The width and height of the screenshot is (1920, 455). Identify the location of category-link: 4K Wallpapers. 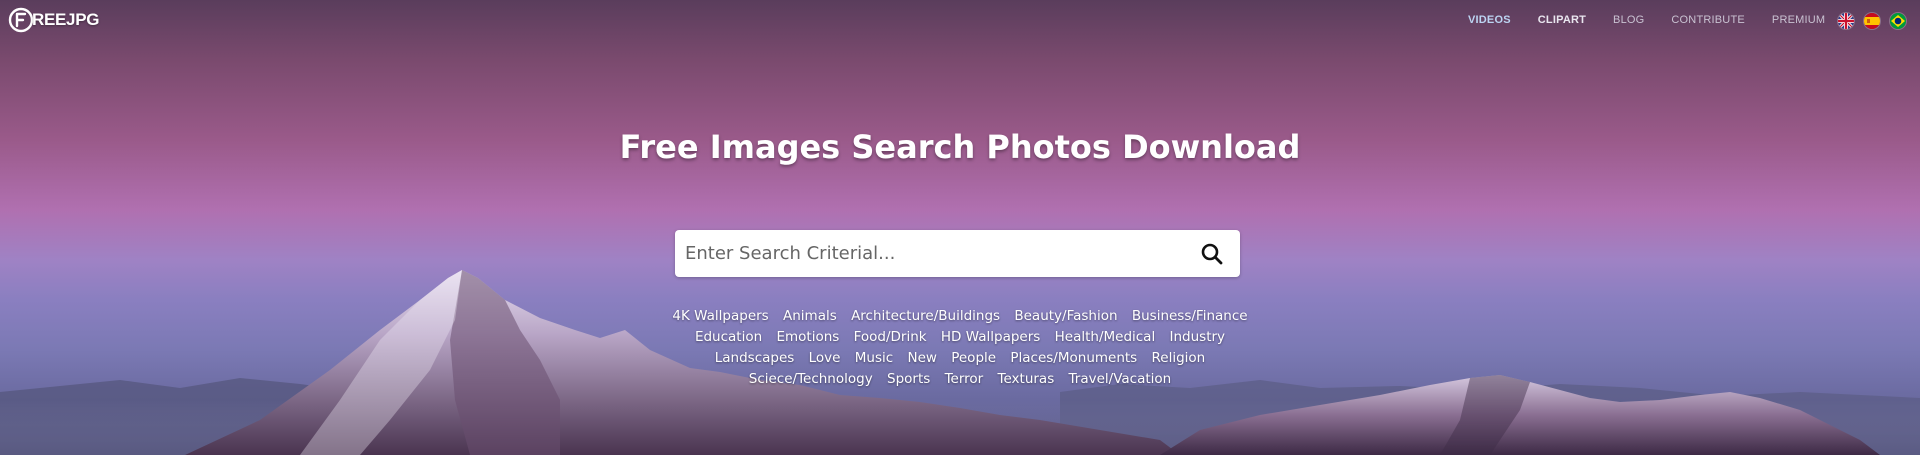
(720, 316).